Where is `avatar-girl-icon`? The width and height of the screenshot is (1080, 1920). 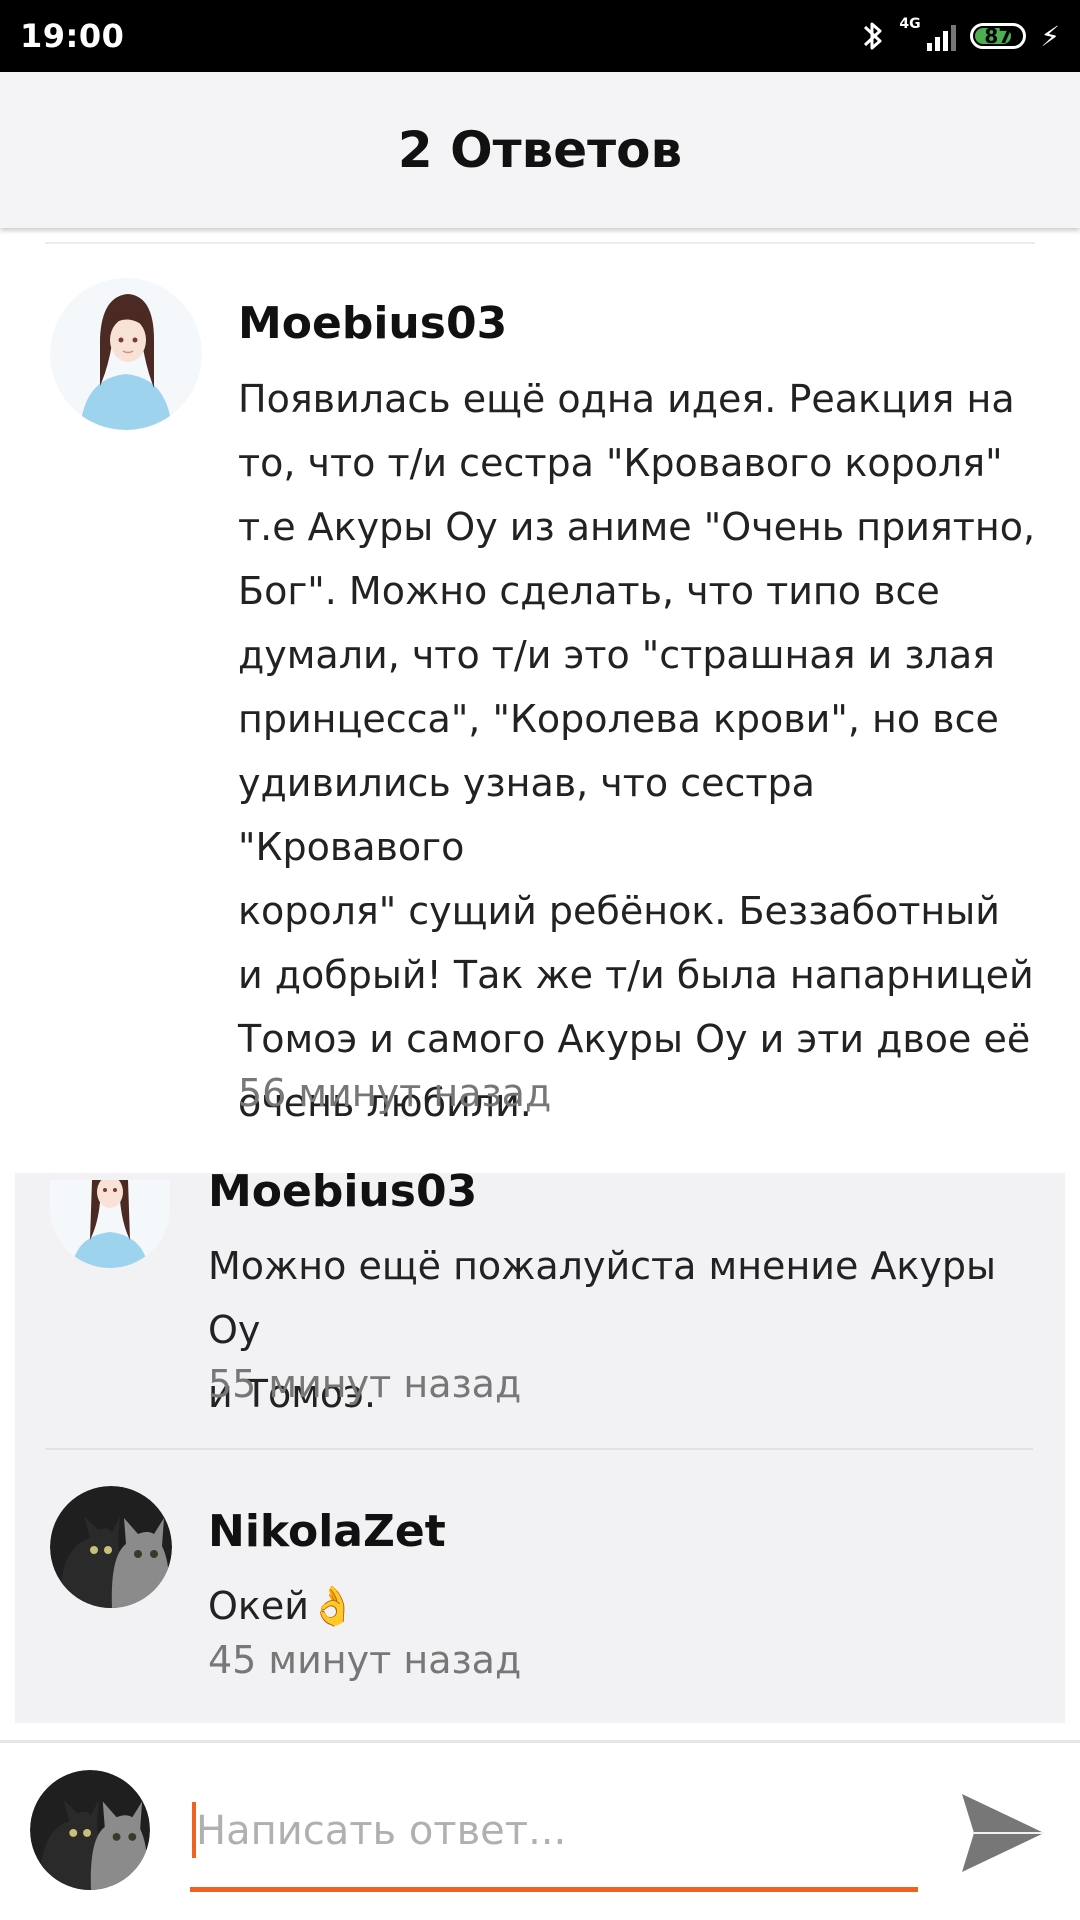
avatar-girl-icon is located at coordinates (126, 354).